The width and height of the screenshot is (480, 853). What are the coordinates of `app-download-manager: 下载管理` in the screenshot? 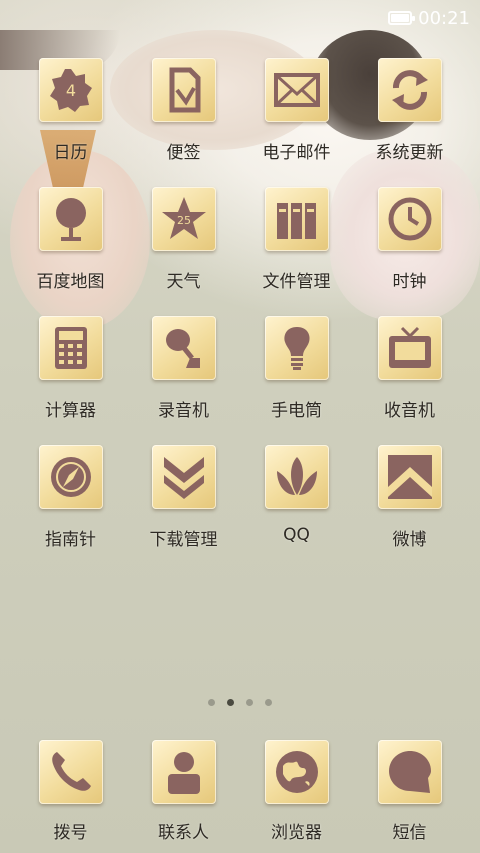 It's located at (183, 509).